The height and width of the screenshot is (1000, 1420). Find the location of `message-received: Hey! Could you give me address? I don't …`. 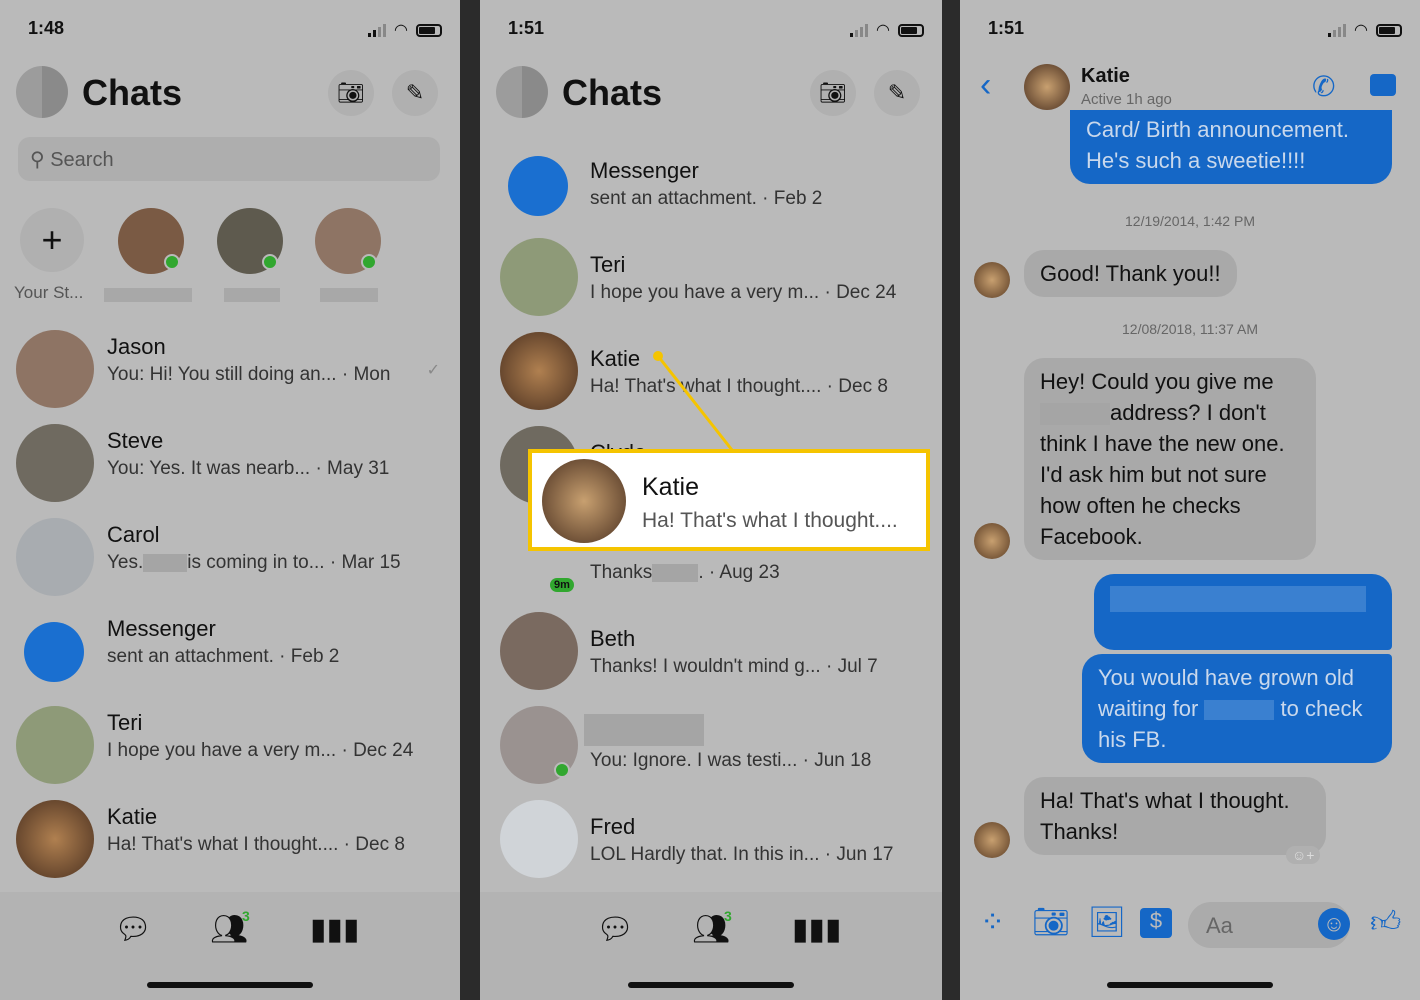

message-received: Hey! Could you give me address? I don't … is located at coordinates (1170, 459).